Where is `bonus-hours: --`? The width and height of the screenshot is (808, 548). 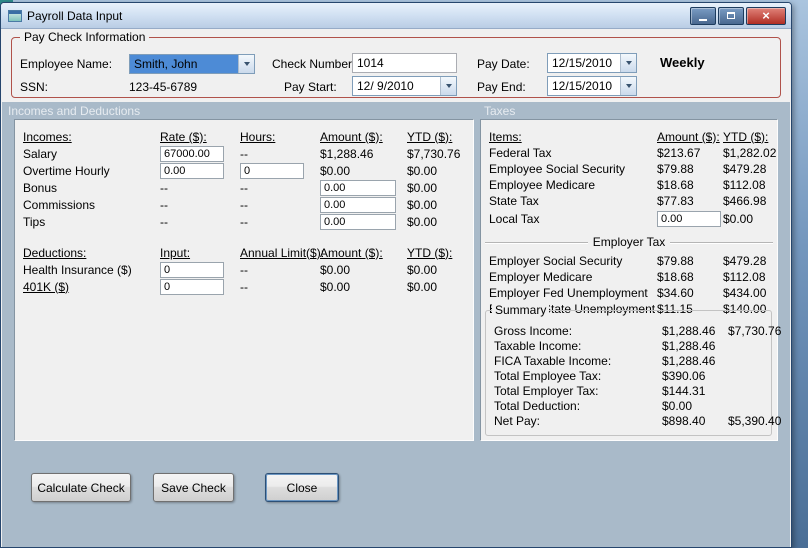 bonus-hours: -- is located at coordinates (244, 187).